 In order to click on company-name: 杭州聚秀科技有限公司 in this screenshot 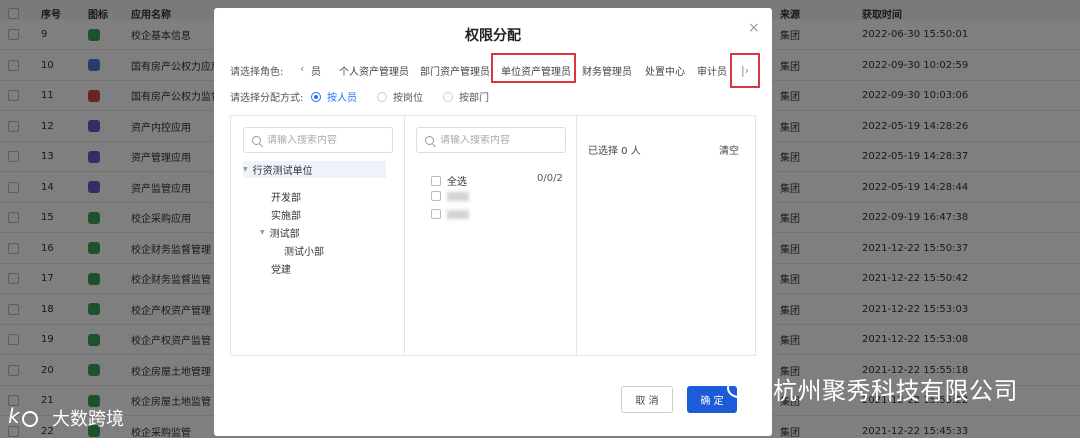, I will do `click(895, 391)`.